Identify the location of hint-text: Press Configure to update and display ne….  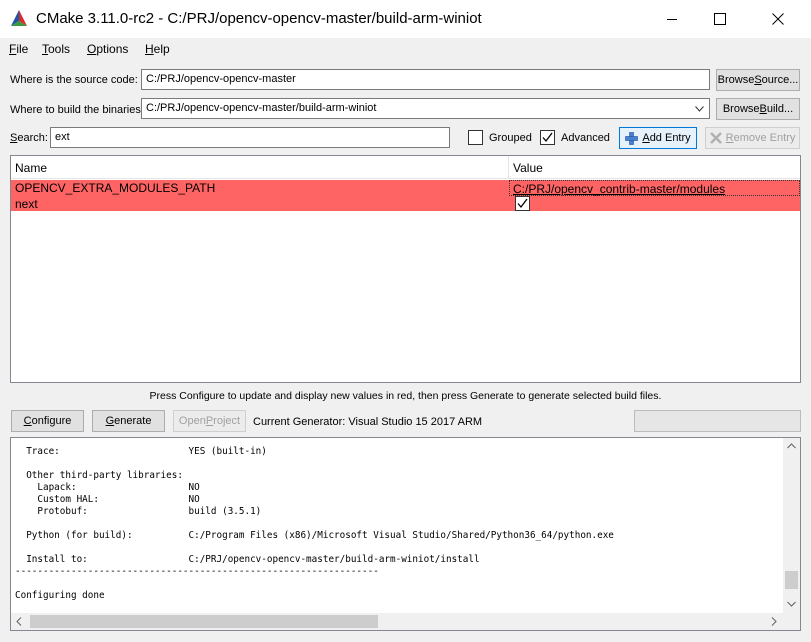
(405, 396).